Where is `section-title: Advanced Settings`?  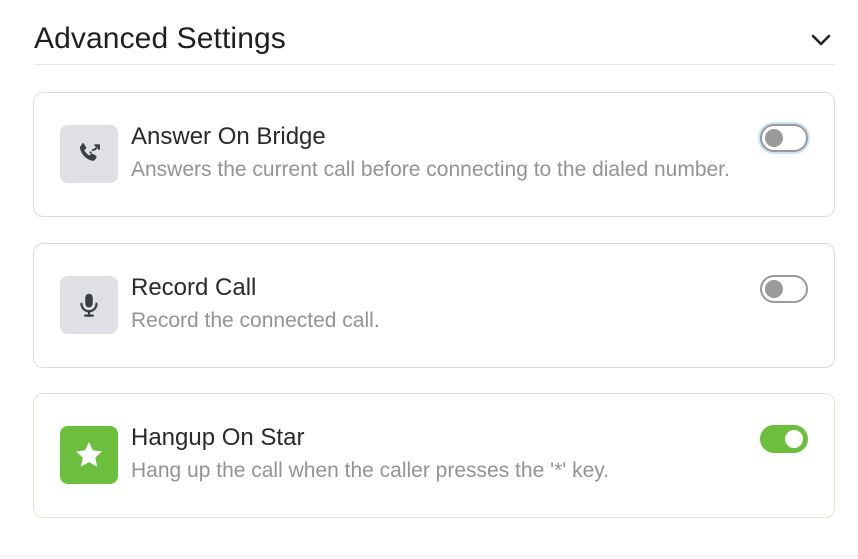
section-title: Advanced Settings is located at coordinates (160, 38).